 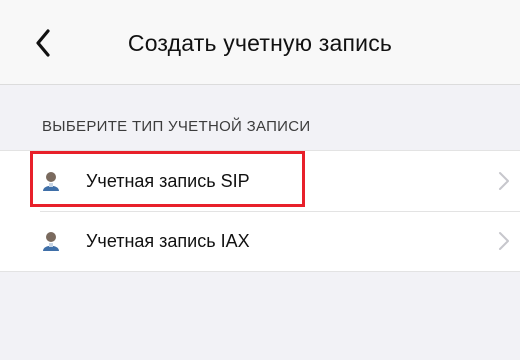 I want to click on account-option-label: Учетная запись IAX, so click(x=168, y=240).